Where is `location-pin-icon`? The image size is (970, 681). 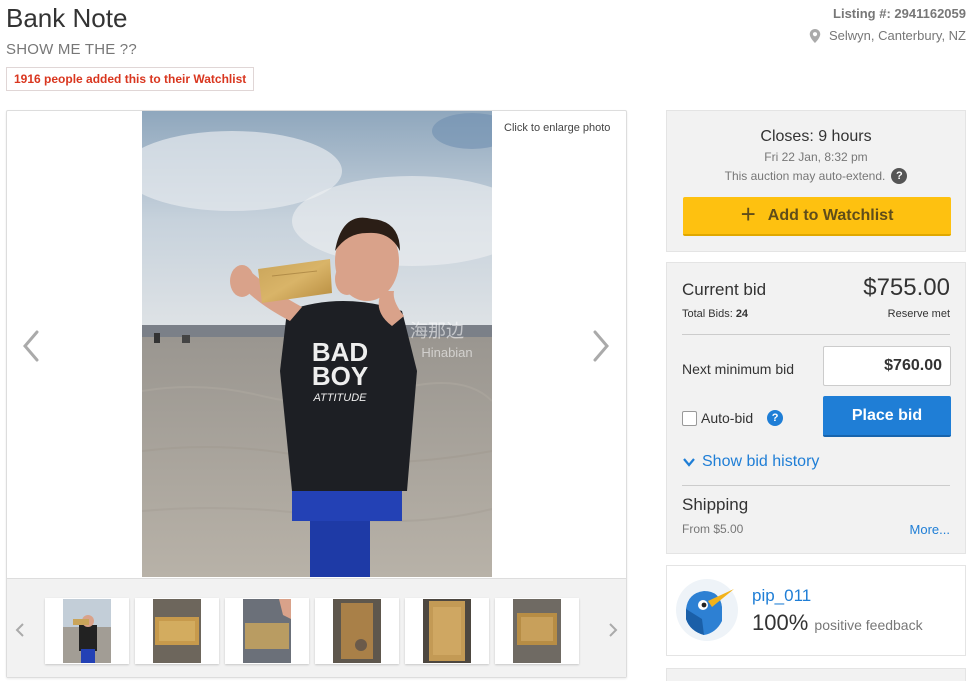 location-pin-icon is located at coordinates (815, 35).